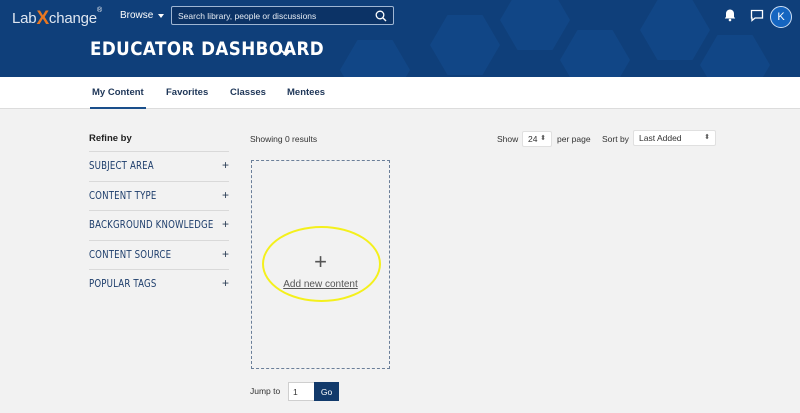  Describe the element at coordinates (151, 225) in the screenshot. I see `filter-label: BACKGROUND KNOWLEDGE` at that location.